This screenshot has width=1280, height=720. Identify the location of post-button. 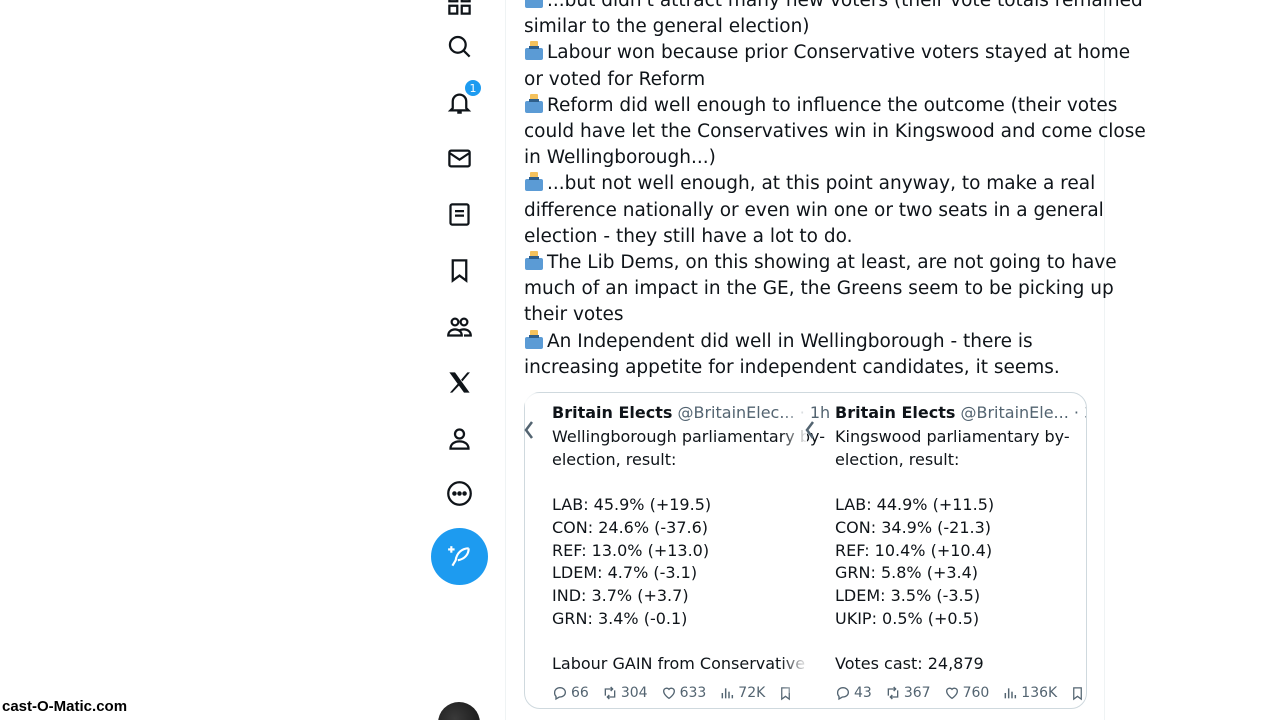
(459, 556).